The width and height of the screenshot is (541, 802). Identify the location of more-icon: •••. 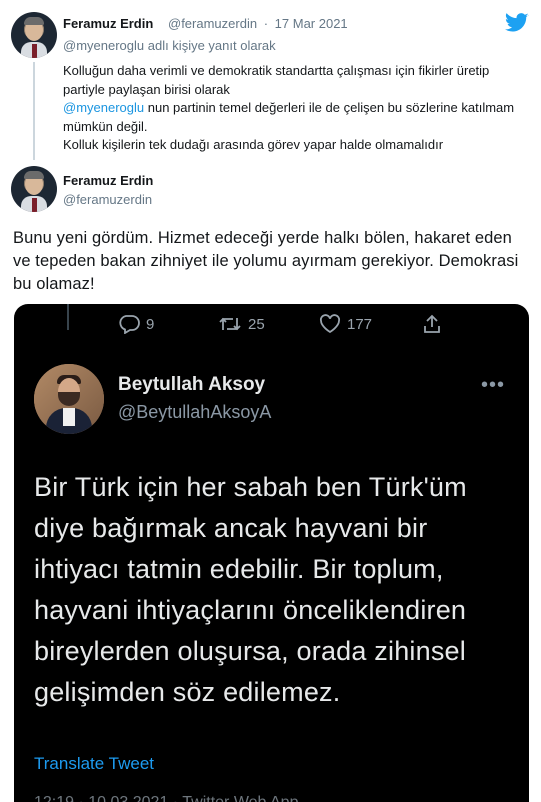
(493, 385).